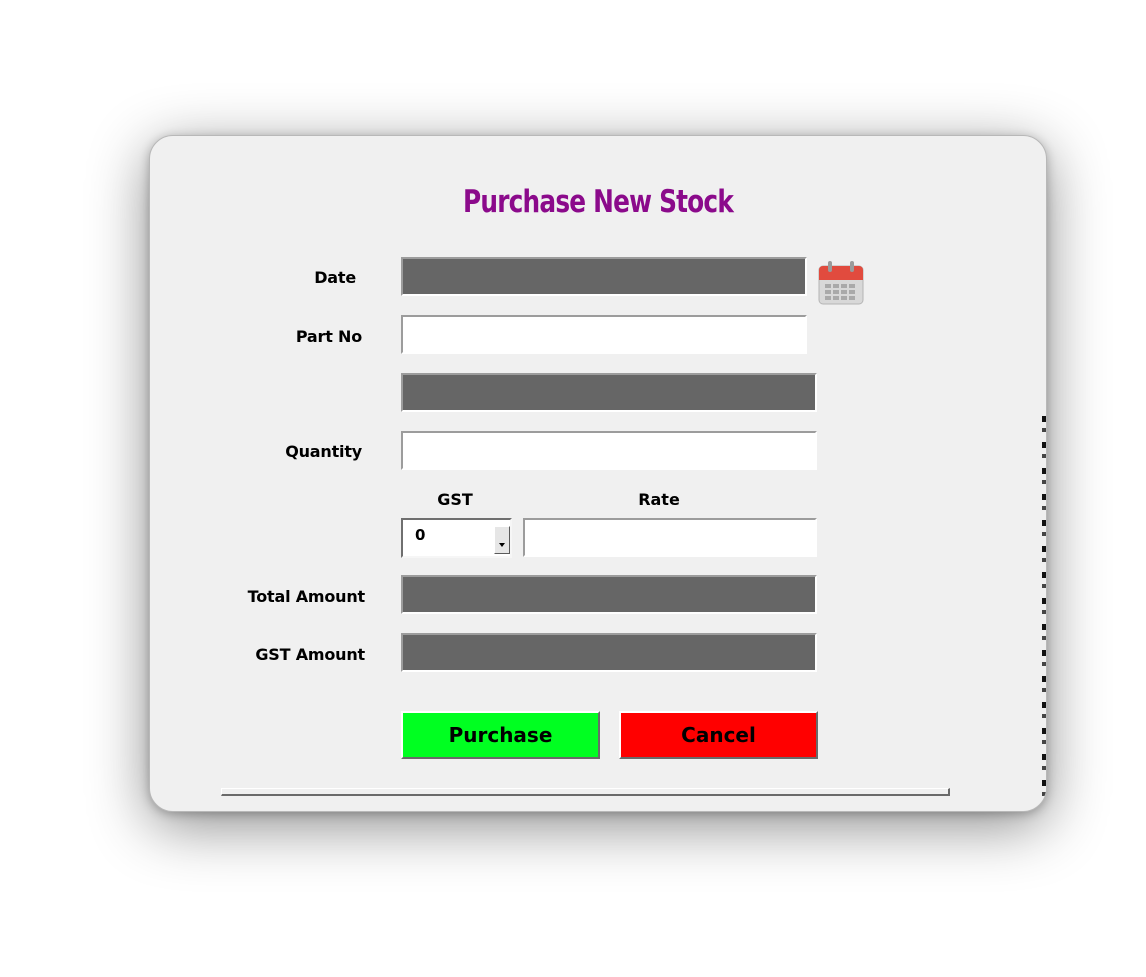  Describe the element at coordinates (718, 735) in the screenshot. I see `cancel-button: Cancel` at that location.